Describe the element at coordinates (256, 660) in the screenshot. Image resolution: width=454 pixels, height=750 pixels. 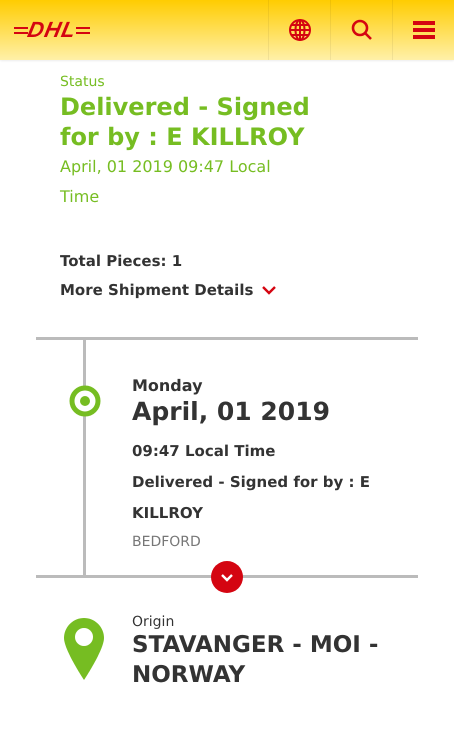
I see `origin-place: STAVANGER - MOI - NORWAY` at that location.